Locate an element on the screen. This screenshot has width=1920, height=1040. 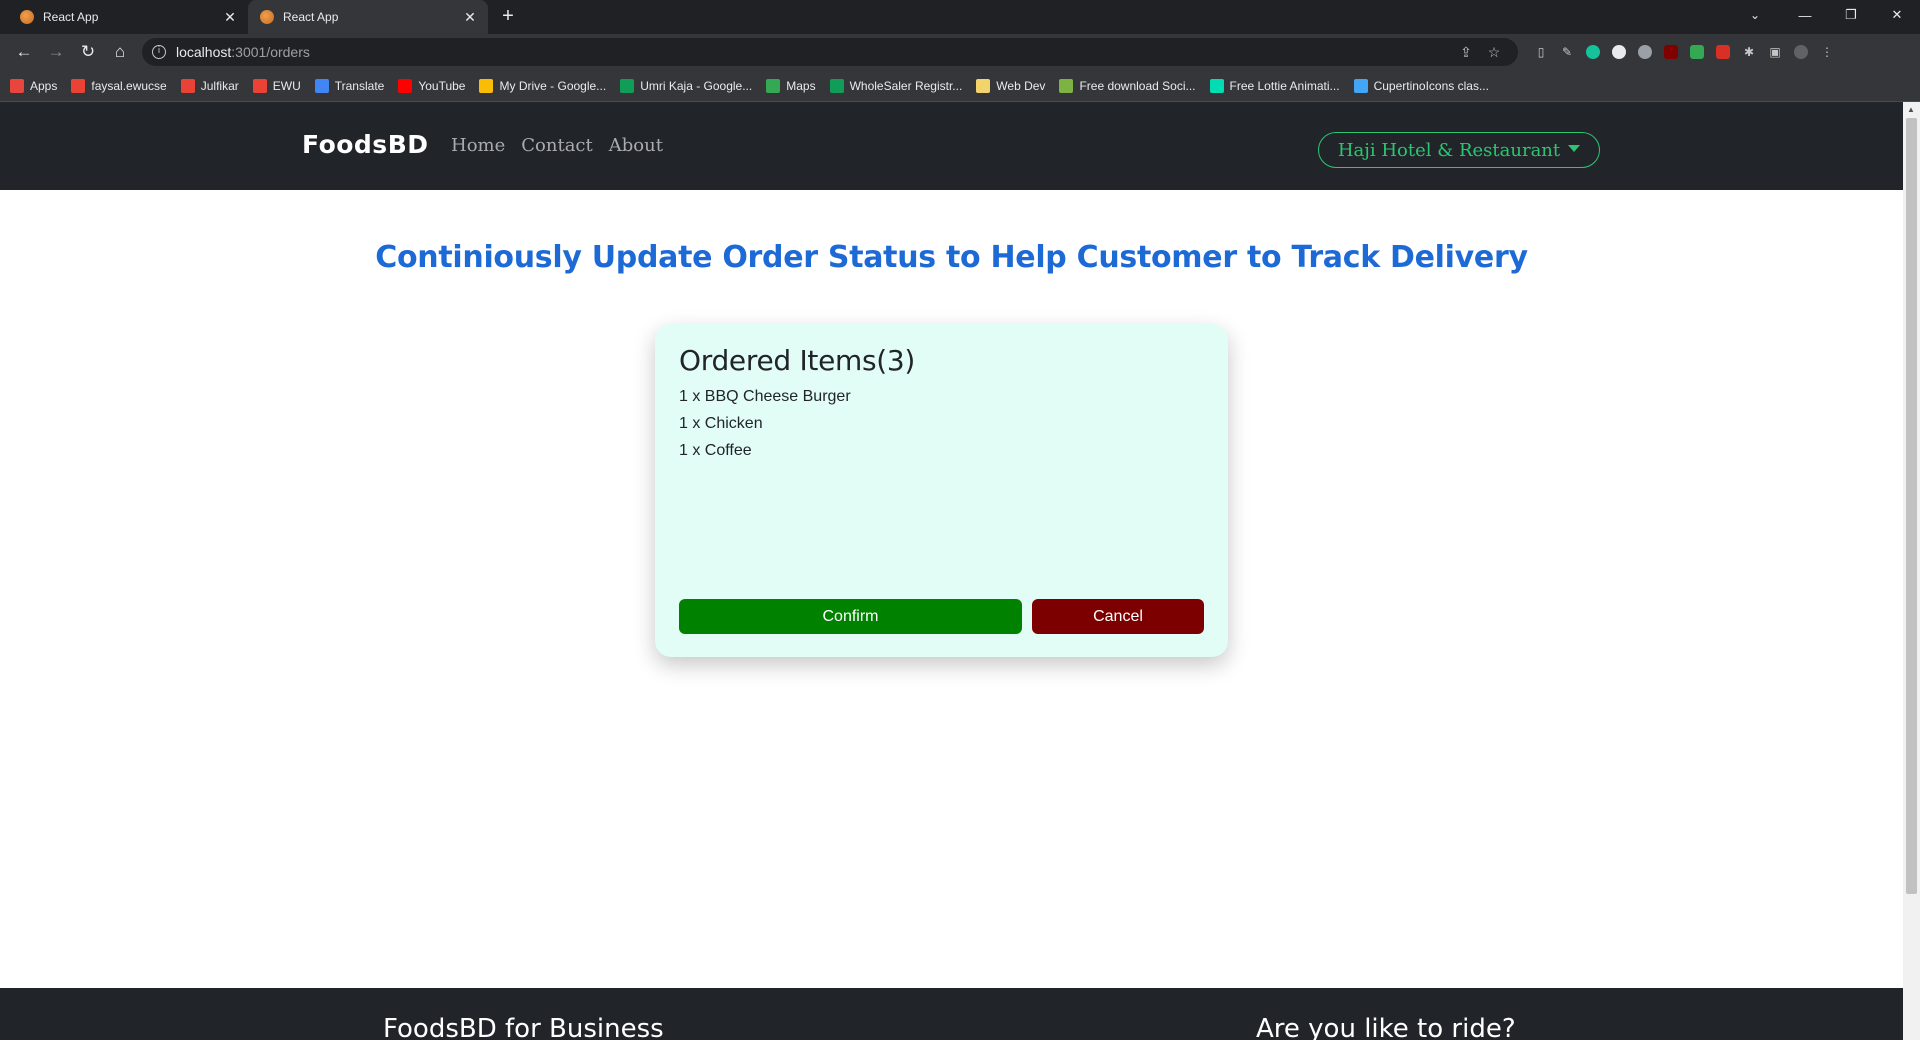
url-path: :3001/orders is located at coordinates (270, 52).